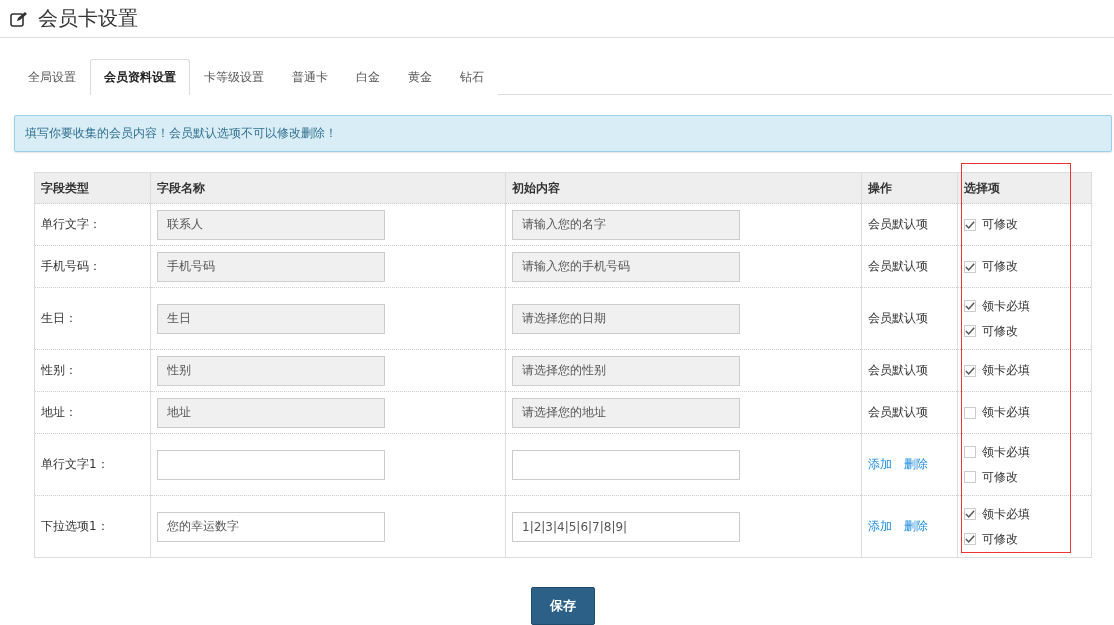  I want to click on field-type: 性别：, so click(59, 370).